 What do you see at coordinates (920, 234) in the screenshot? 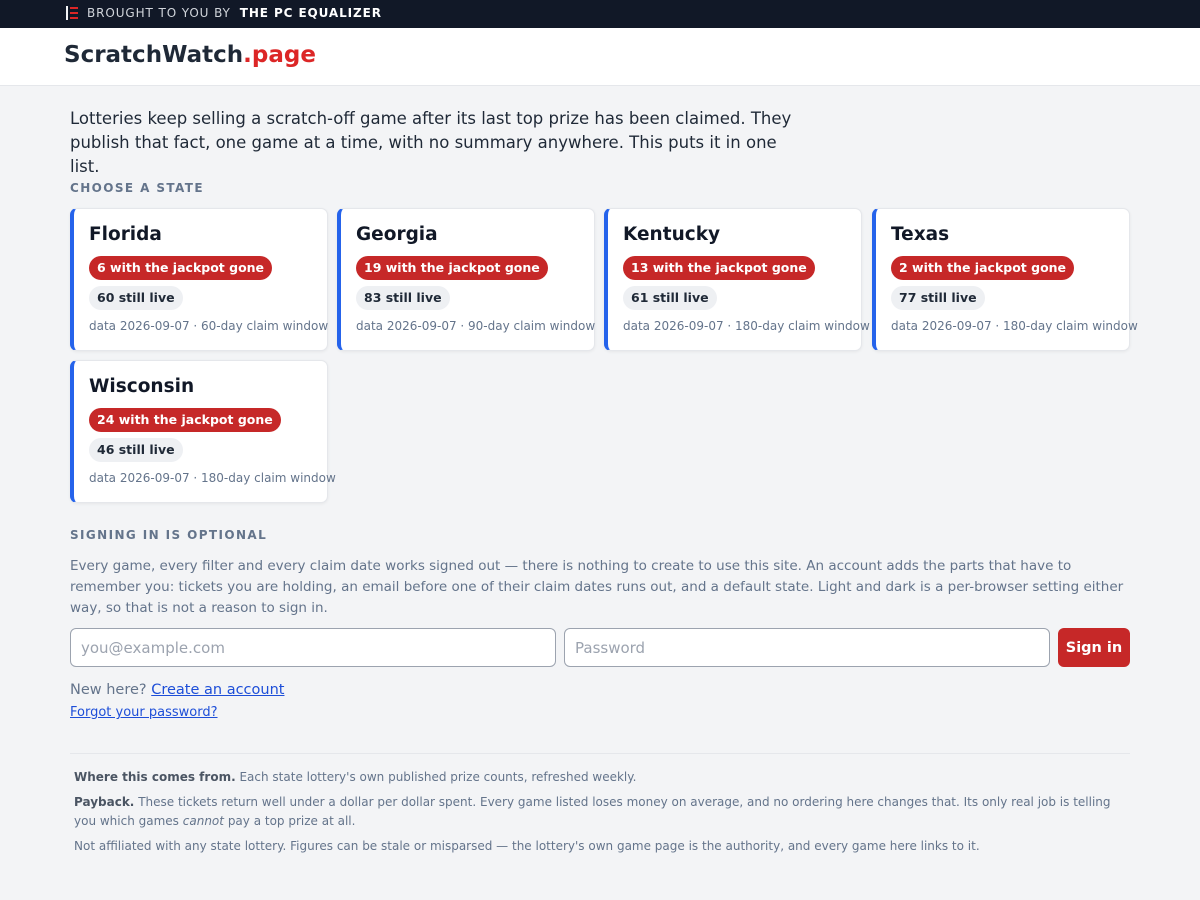
I see `state-name: Texas` at bounding box center [920, 234].